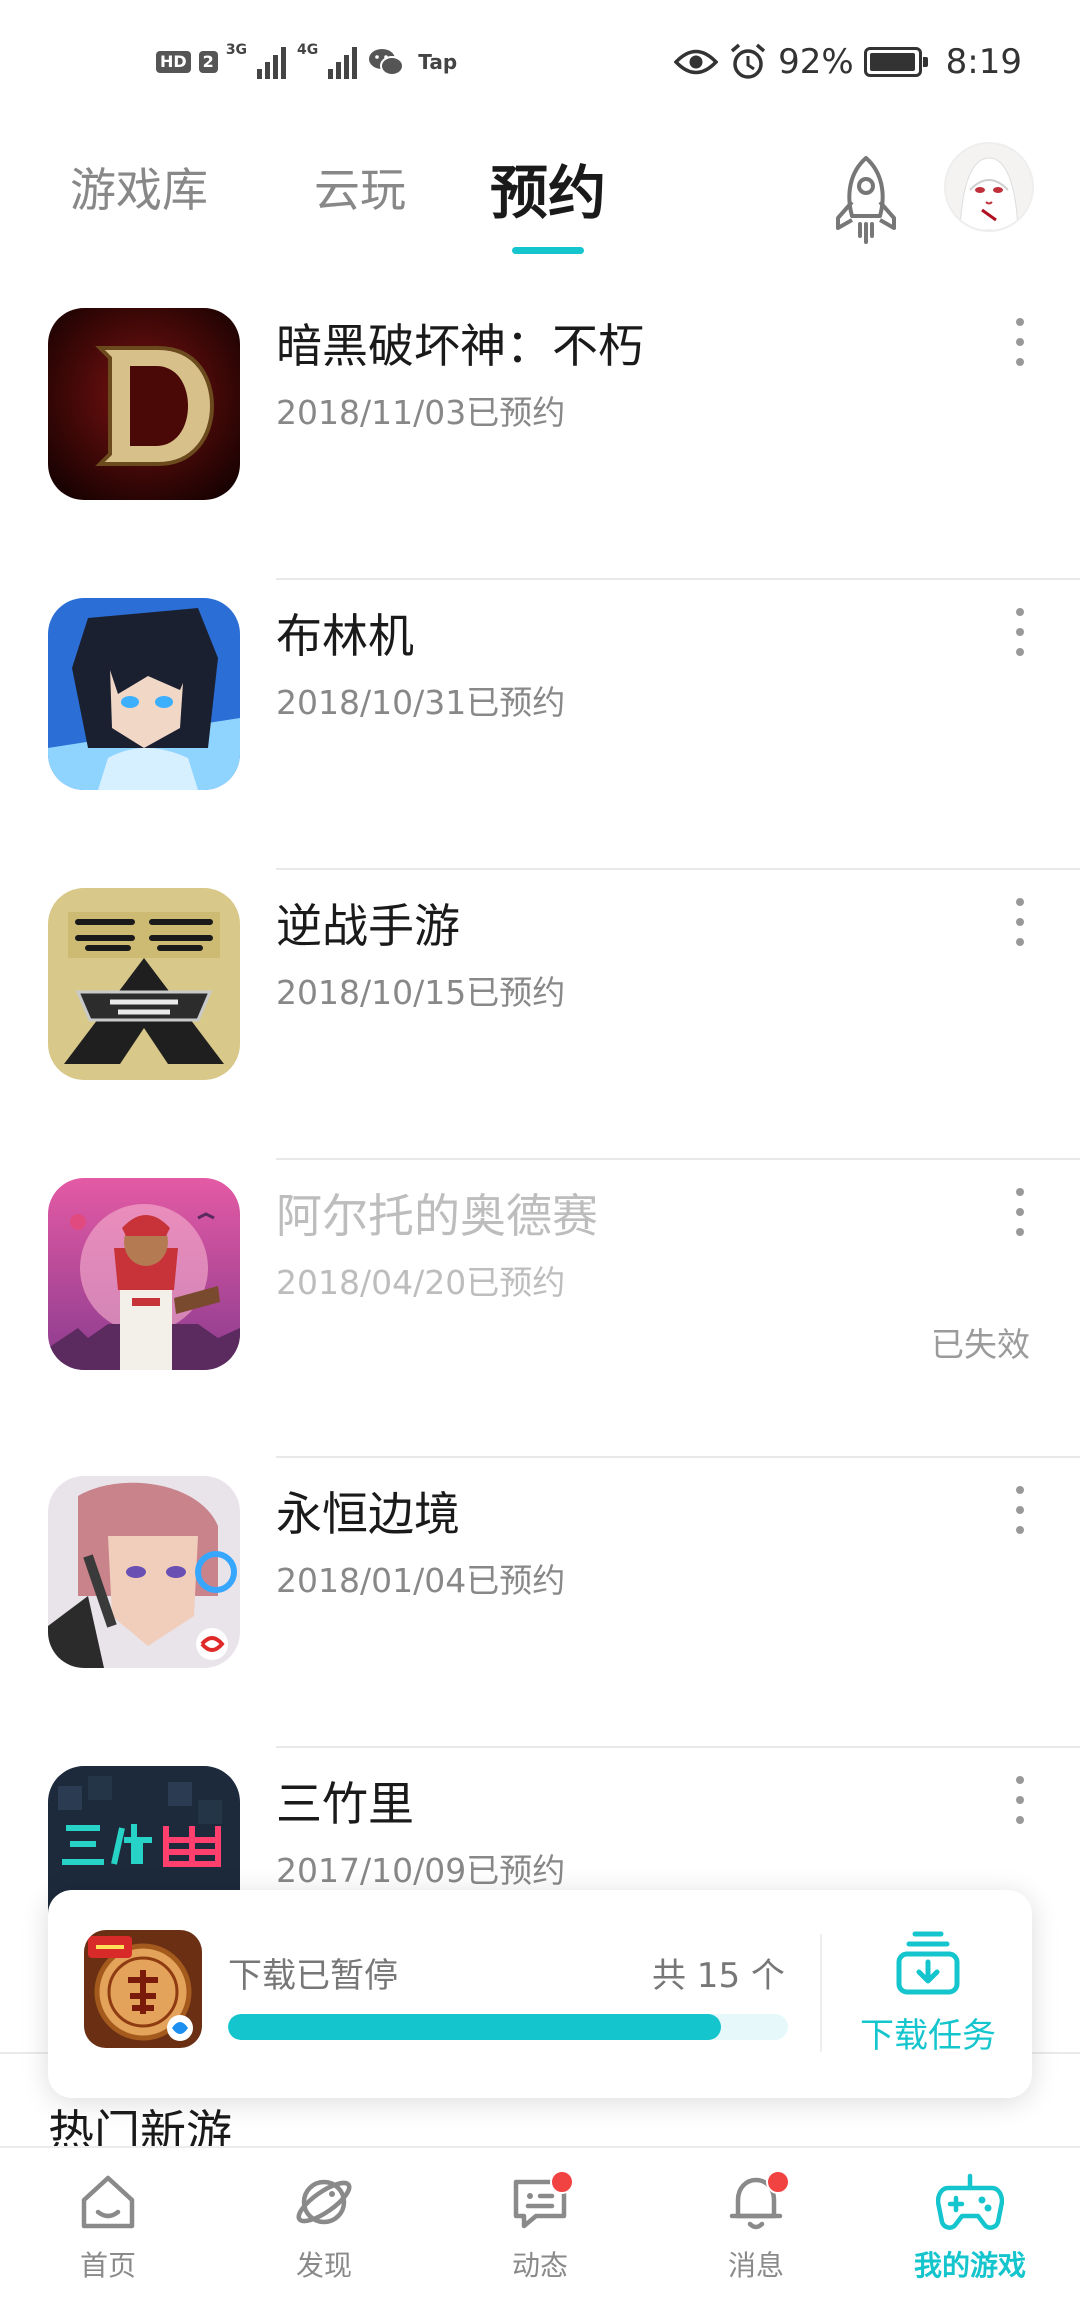  I want to click on nizhan-icon, so click(144, 984).